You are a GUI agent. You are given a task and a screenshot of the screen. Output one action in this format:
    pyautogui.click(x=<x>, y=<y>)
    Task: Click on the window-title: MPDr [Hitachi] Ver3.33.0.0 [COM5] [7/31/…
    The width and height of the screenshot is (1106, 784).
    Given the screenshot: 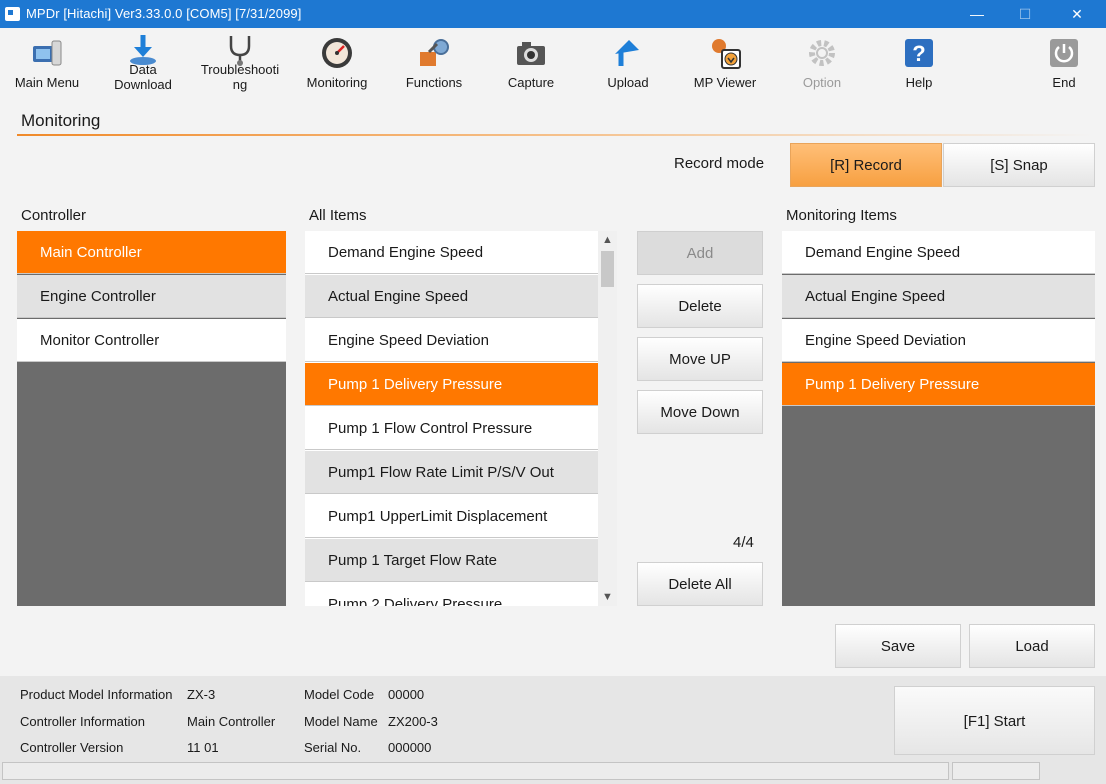 What is the action you would take?
    pyautogui.click(x=164, y=13)
    